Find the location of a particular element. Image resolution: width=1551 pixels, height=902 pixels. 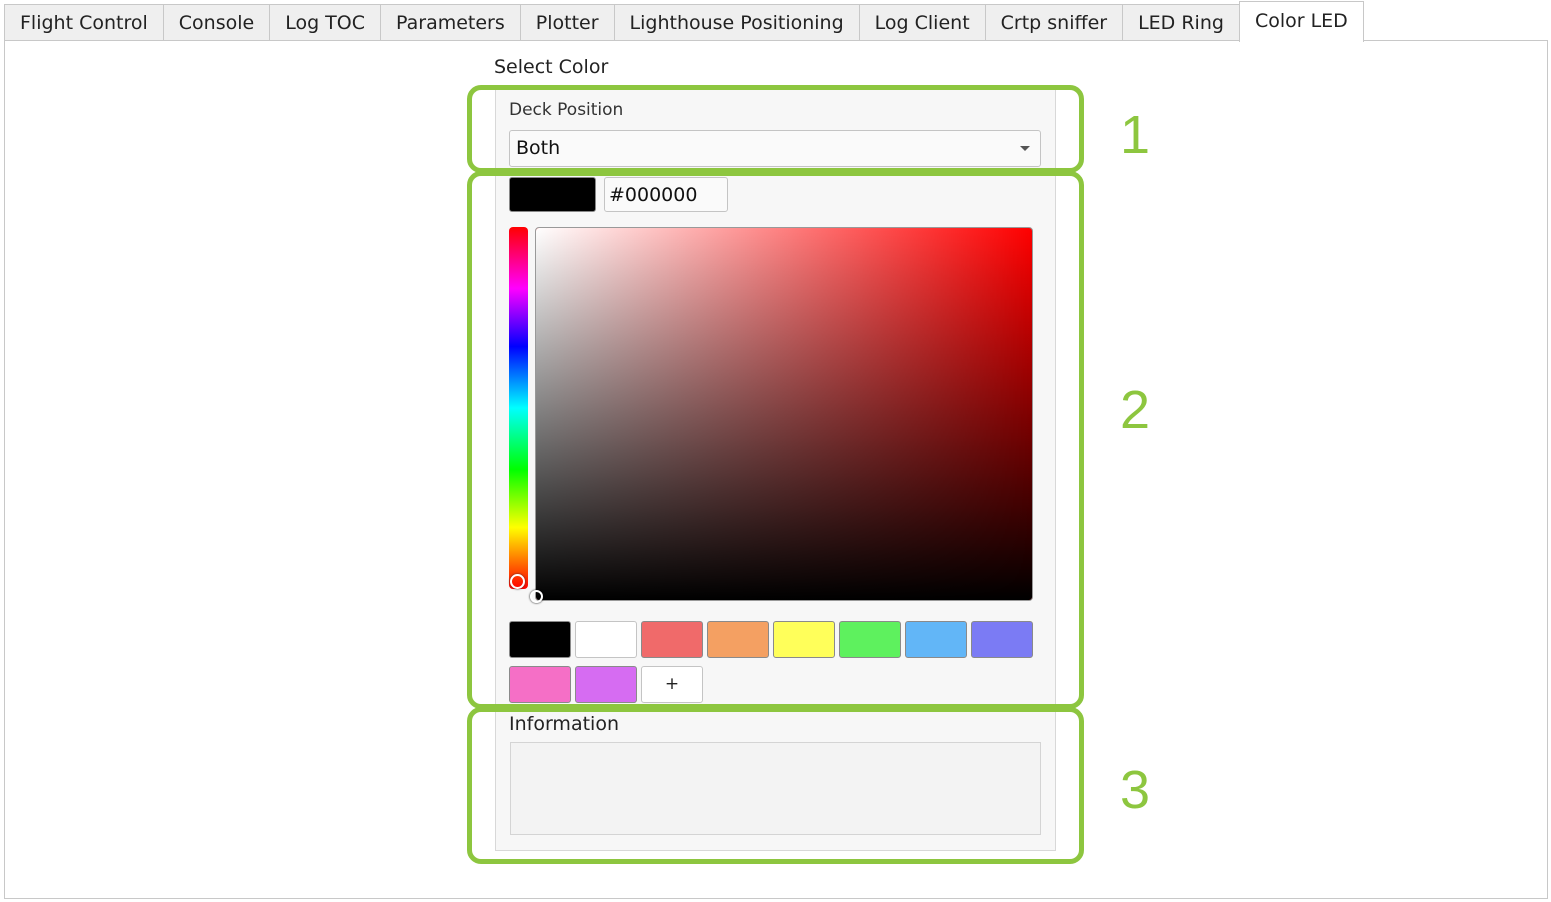

callout-number-1: 1 is located at coordinates (1135, 135).